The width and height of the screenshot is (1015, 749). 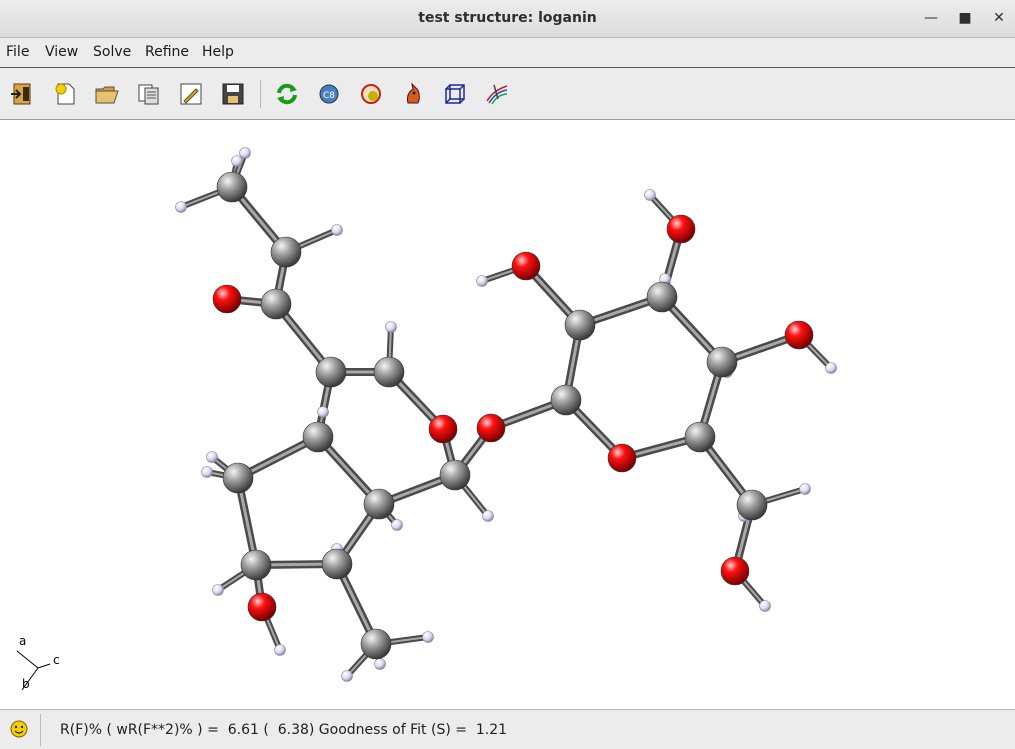 I want to click on close-icon: ✕, so click(x=999, y=18).